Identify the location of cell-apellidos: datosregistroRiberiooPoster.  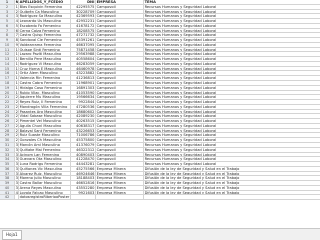
(45, 198).